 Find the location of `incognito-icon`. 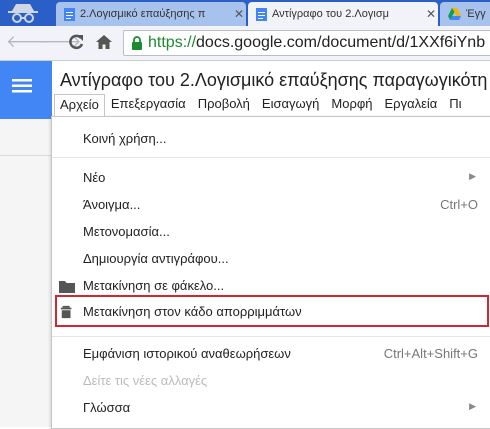

incognito-icon is located at coordinates (23, 13).